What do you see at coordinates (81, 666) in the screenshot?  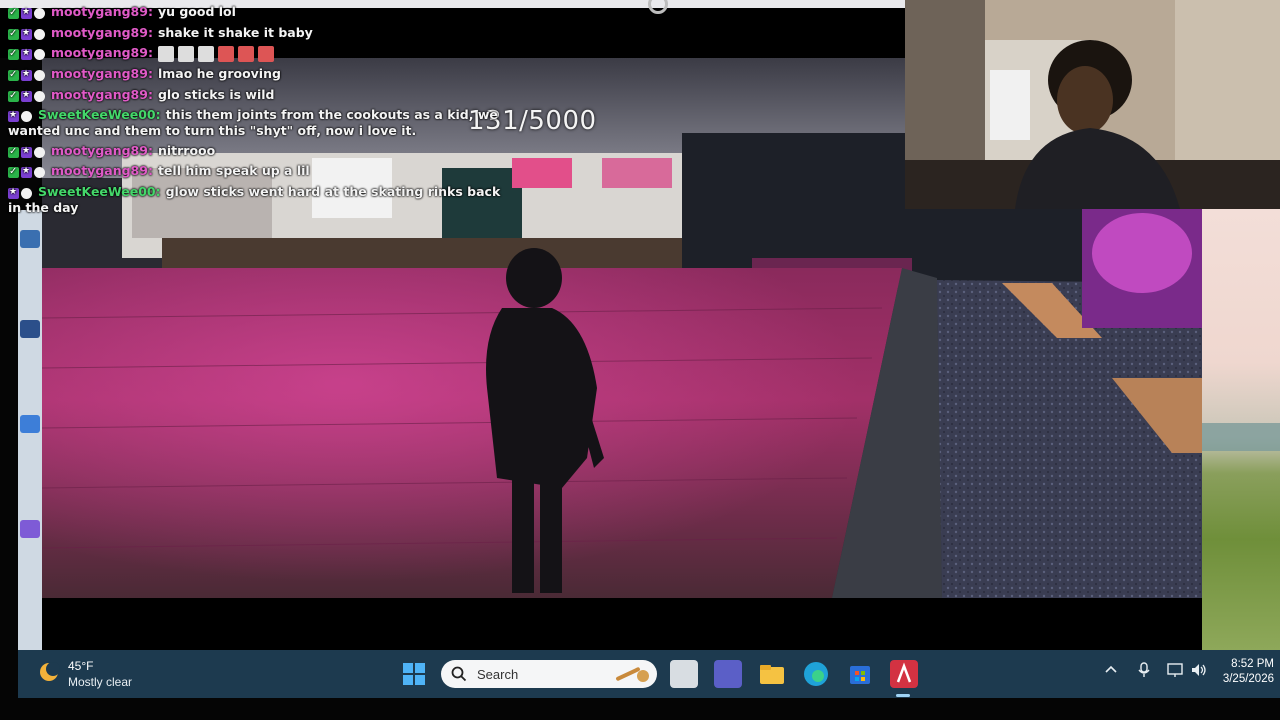 I see `weather-temp: 45°F` at bounding box center [81, 666].